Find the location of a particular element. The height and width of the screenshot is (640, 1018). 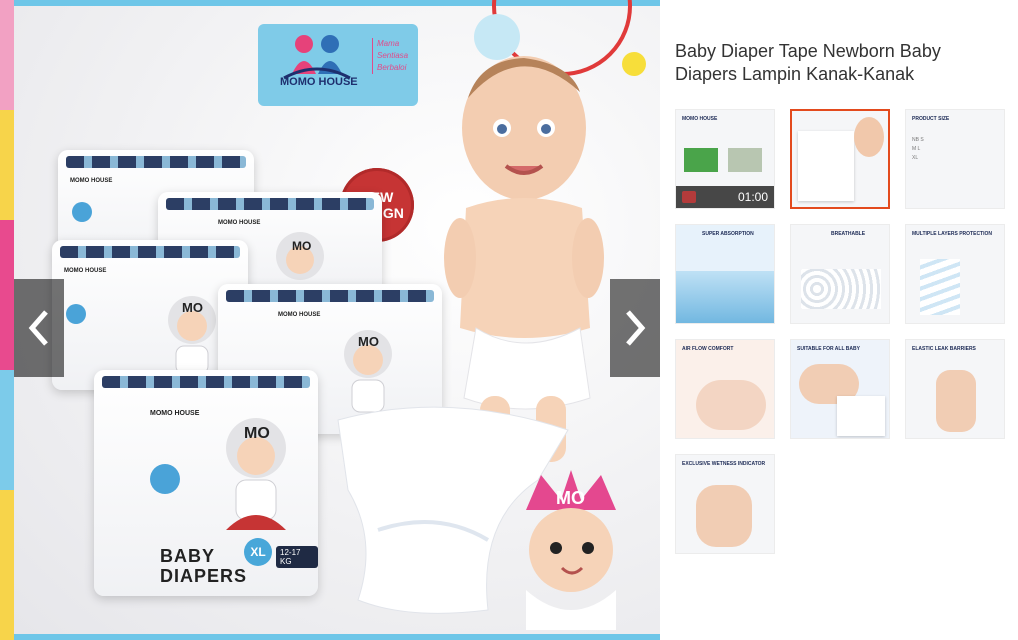

thumbnail-heading: ELASTIC LEAK BARRIERS is located at coordinates (944, 349).